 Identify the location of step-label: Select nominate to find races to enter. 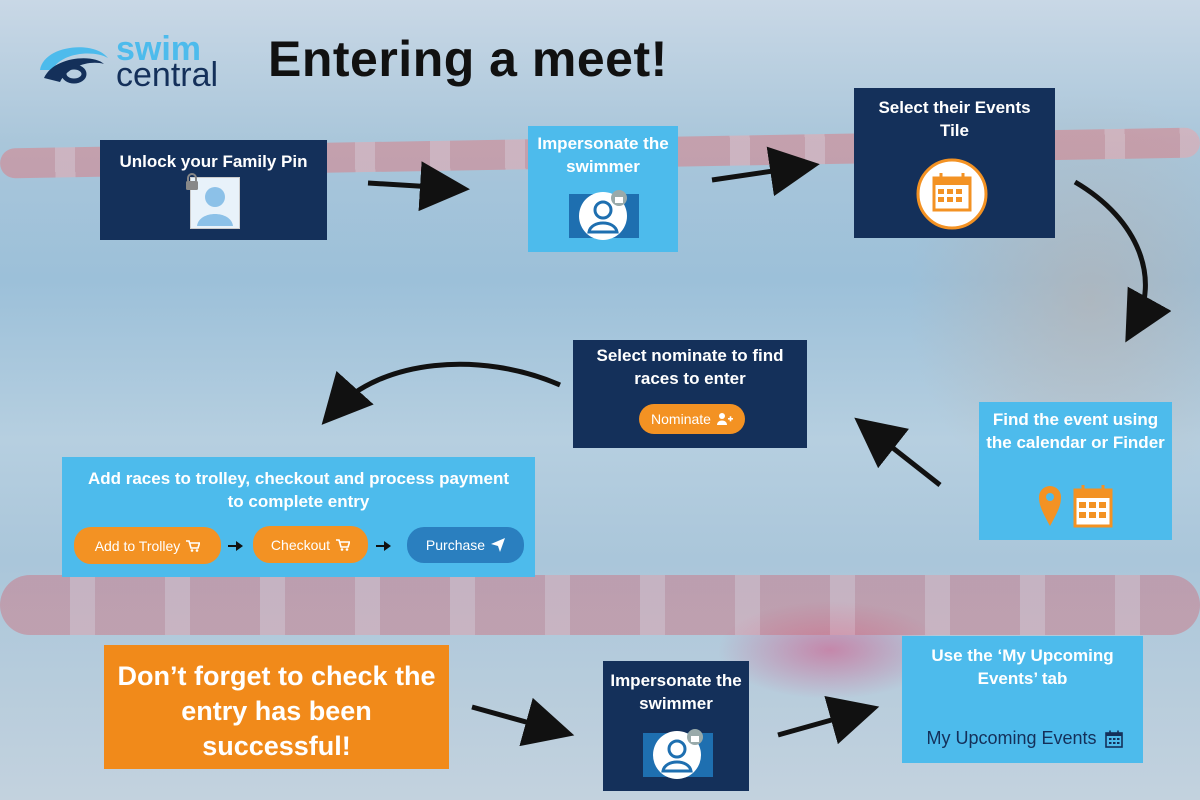
(690, 367).